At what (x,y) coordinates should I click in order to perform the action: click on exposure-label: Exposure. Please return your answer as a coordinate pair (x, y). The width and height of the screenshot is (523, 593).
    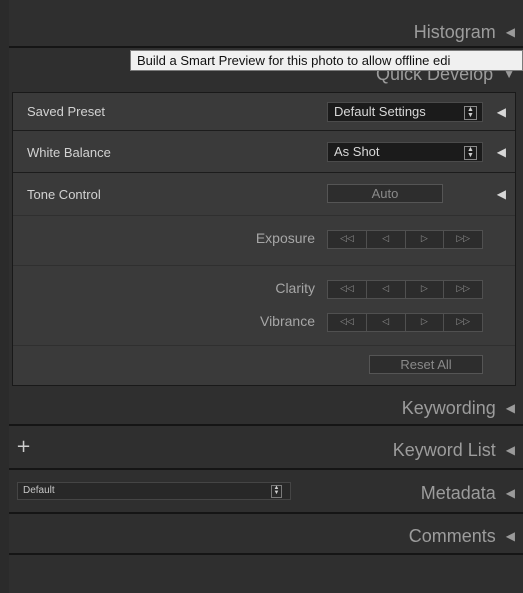
    Looking at the image, I should click on (285, 238).